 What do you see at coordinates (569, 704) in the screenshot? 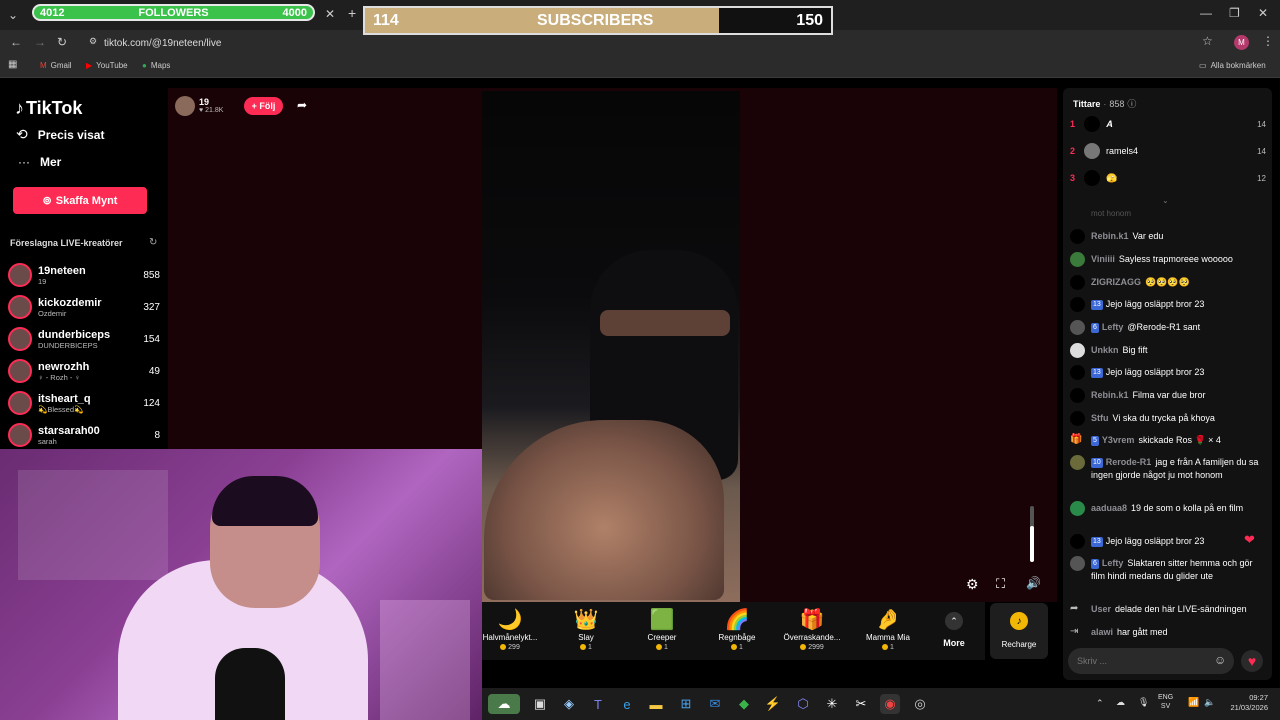
I see `copilot-icon: ◈` at bounding box center [569, 704].